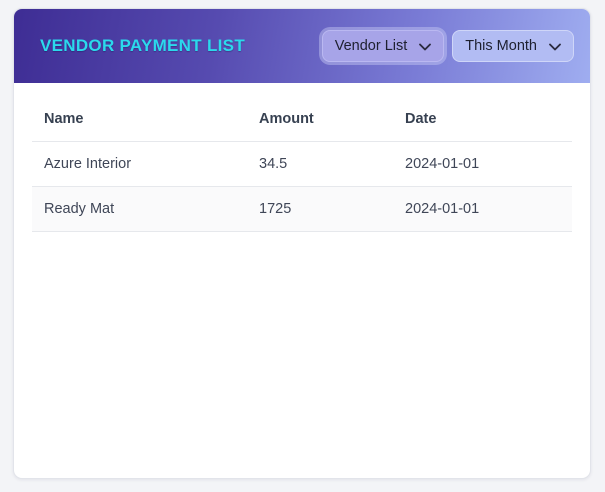  I want to click on period-dropdown: This Month, so click(513, 46).